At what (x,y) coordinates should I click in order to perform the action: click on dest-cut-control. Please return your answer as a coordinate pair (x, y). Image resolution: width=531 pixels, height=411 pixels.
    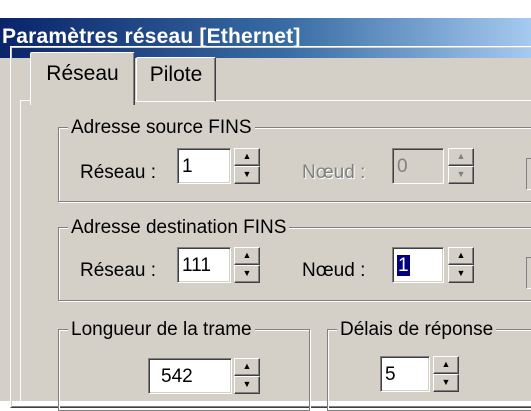
    Looking at the image, I should click on (528, 273).